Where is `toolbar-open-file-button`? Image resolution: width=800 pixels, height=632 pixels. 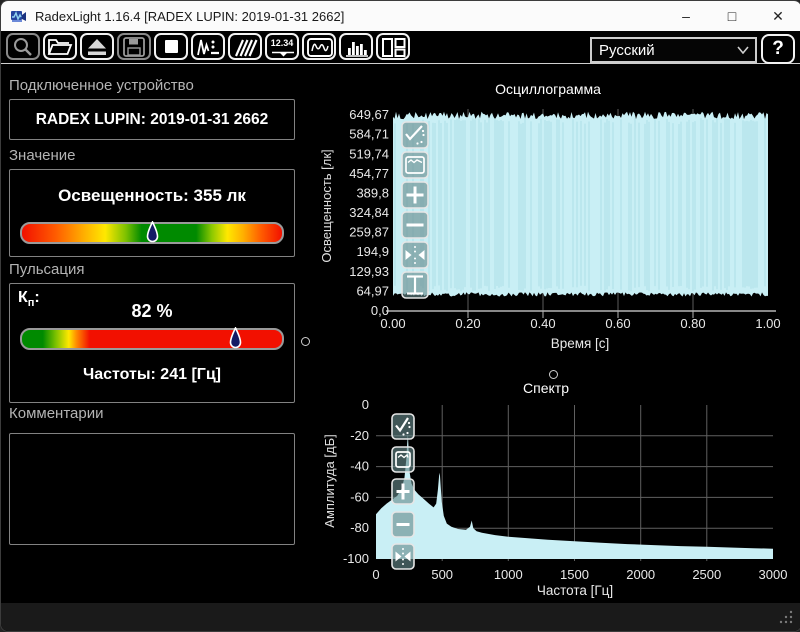 toolbar-open-file-button is located at coordinates (60, 46).